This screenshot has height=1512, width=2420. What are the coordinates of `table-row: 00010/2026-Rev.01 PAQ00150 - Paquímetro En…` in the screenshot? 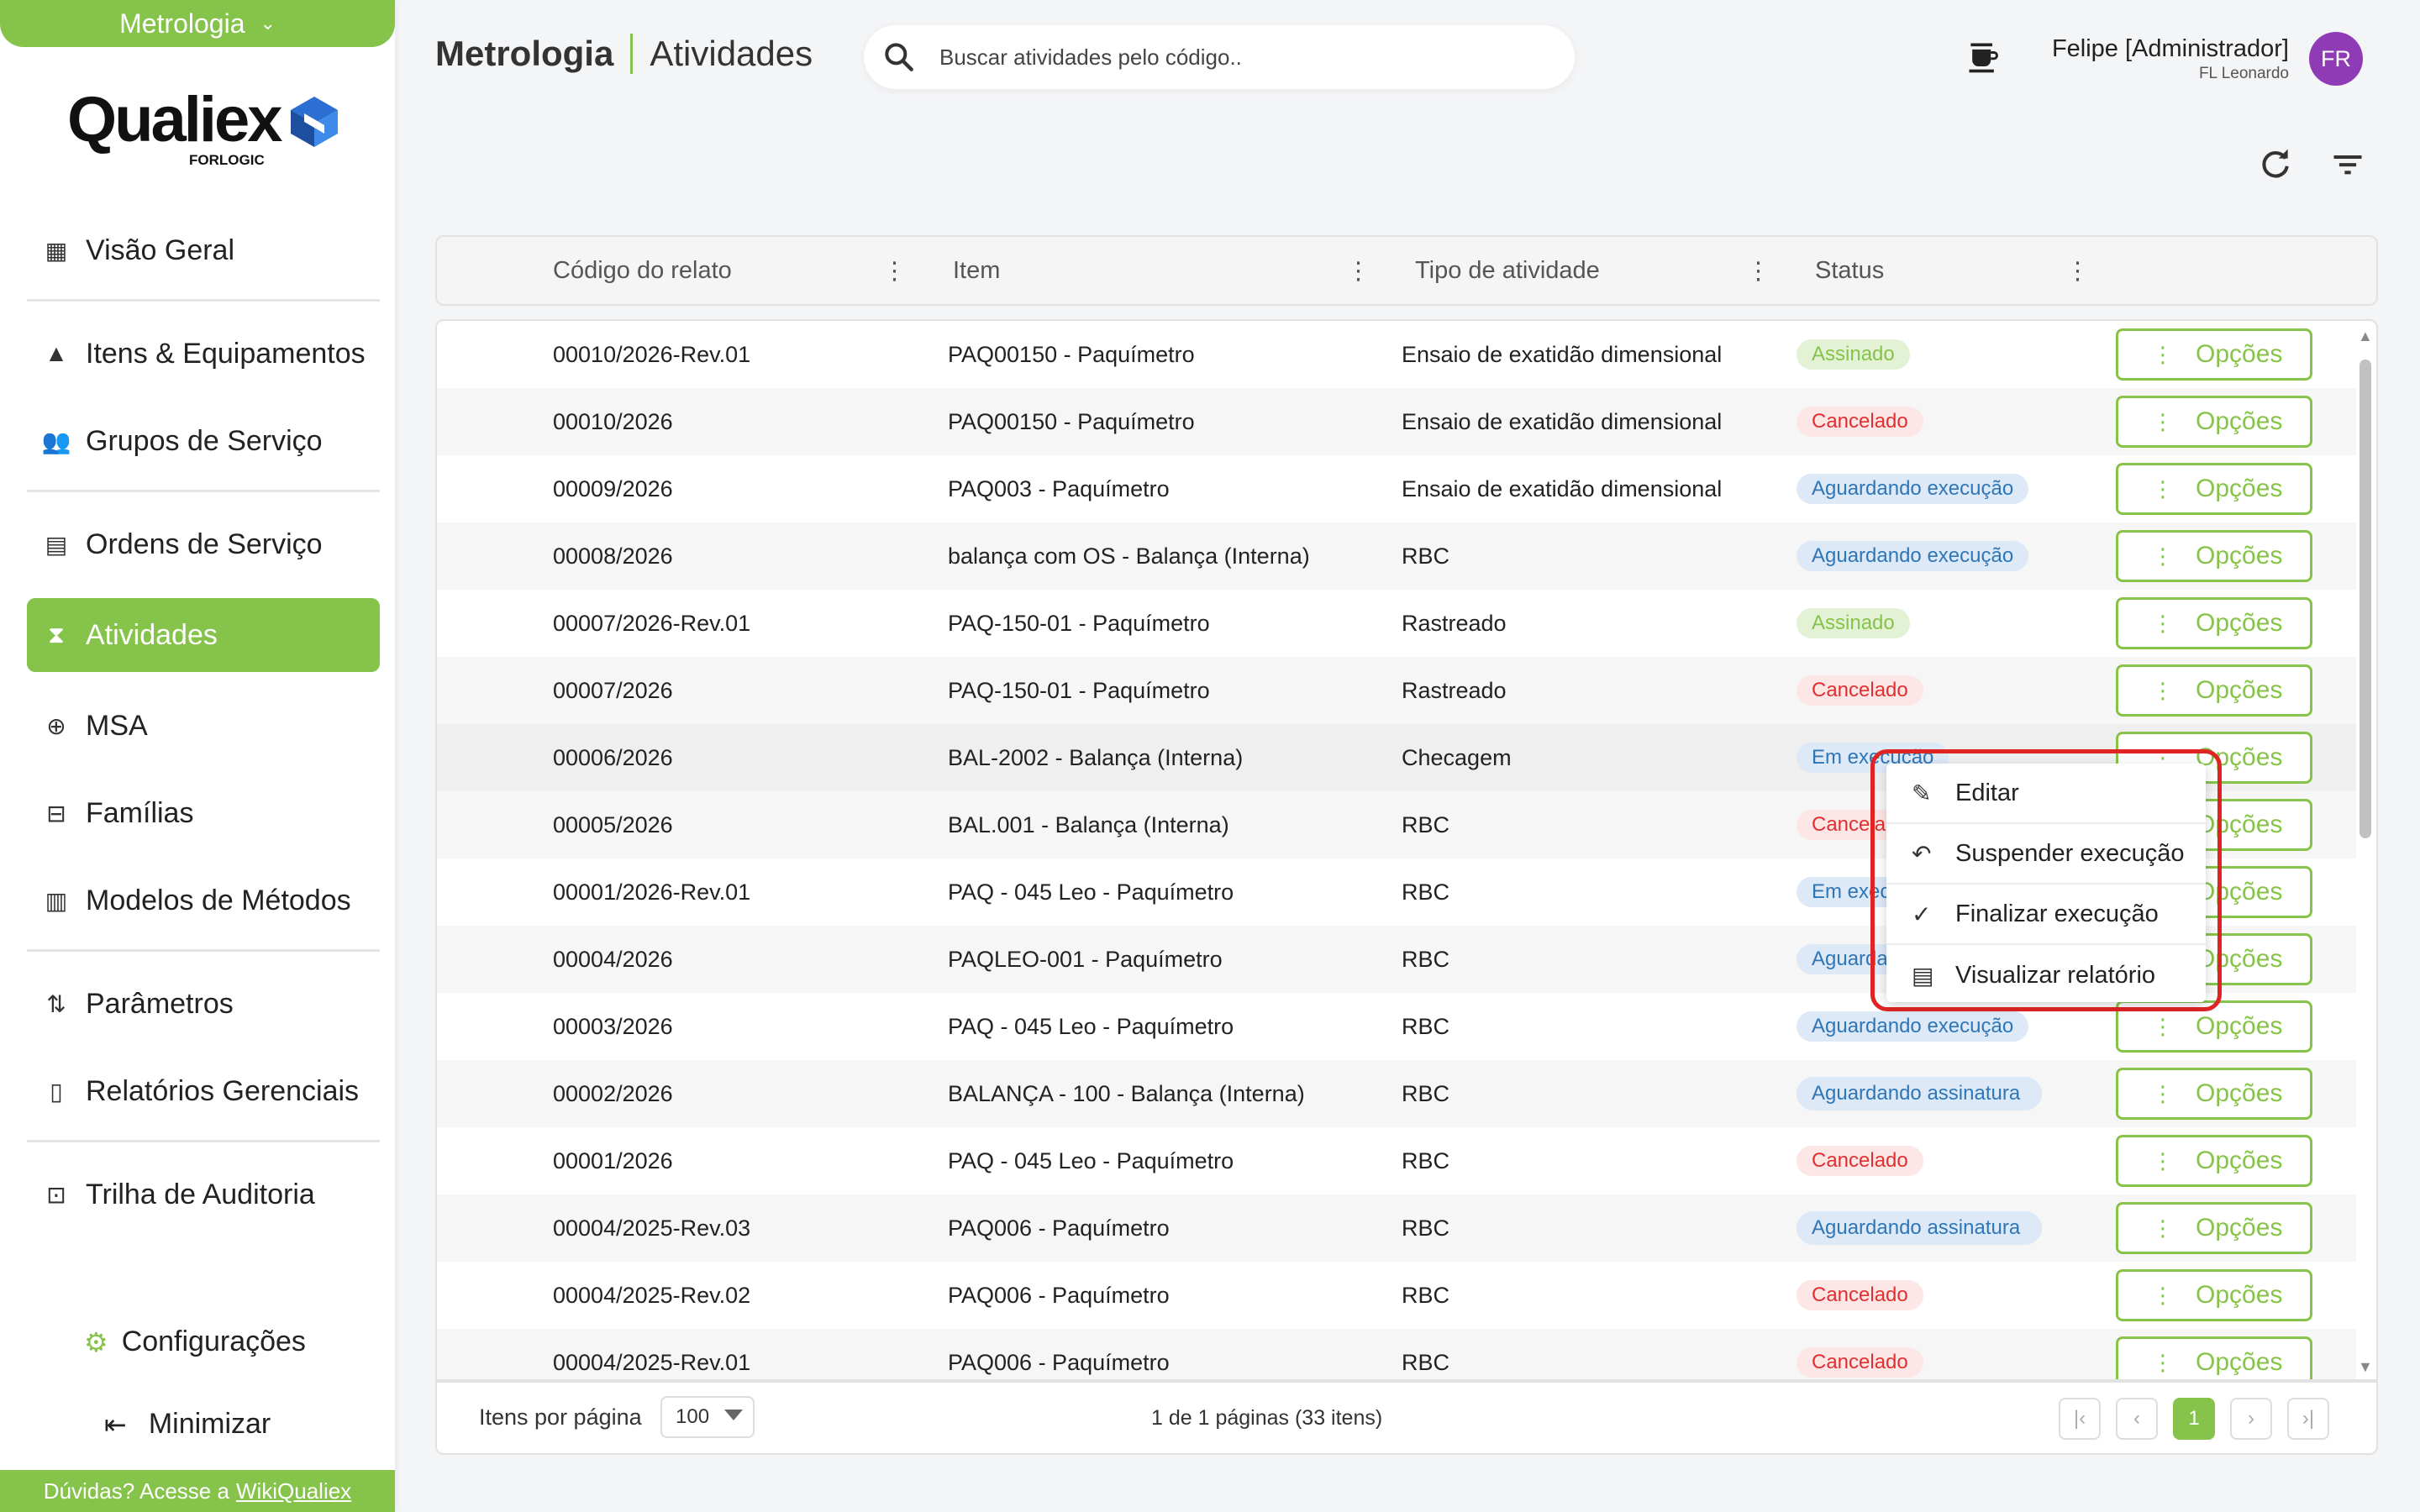 It's located at (1396, 354).